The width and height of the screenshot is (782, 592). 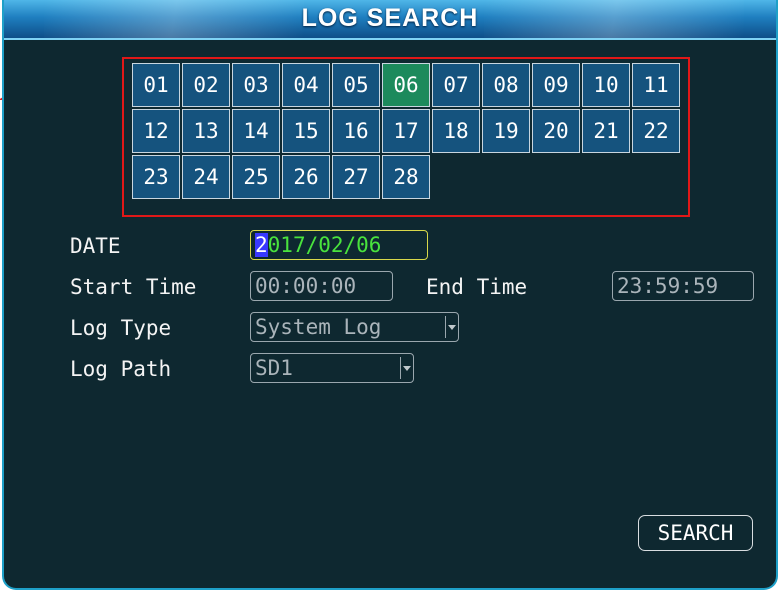 I want to click on day-cell: 05, so click(x=356, y=85).